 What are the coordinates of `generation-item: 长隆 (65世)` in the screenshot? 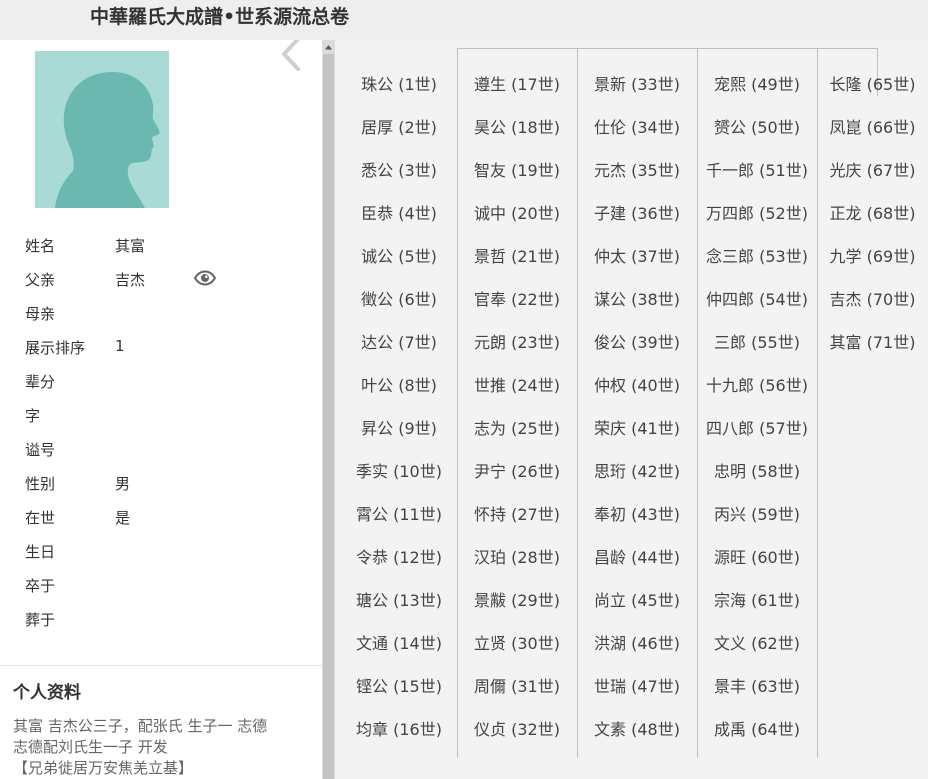 It's located at (872, 83).